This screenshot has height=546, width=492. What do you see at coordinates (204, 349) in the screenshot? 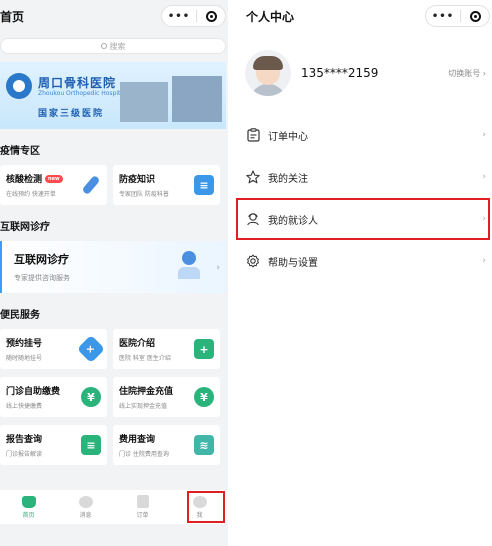
I see `hospital-icon: +` at bounding box center [204, 349].